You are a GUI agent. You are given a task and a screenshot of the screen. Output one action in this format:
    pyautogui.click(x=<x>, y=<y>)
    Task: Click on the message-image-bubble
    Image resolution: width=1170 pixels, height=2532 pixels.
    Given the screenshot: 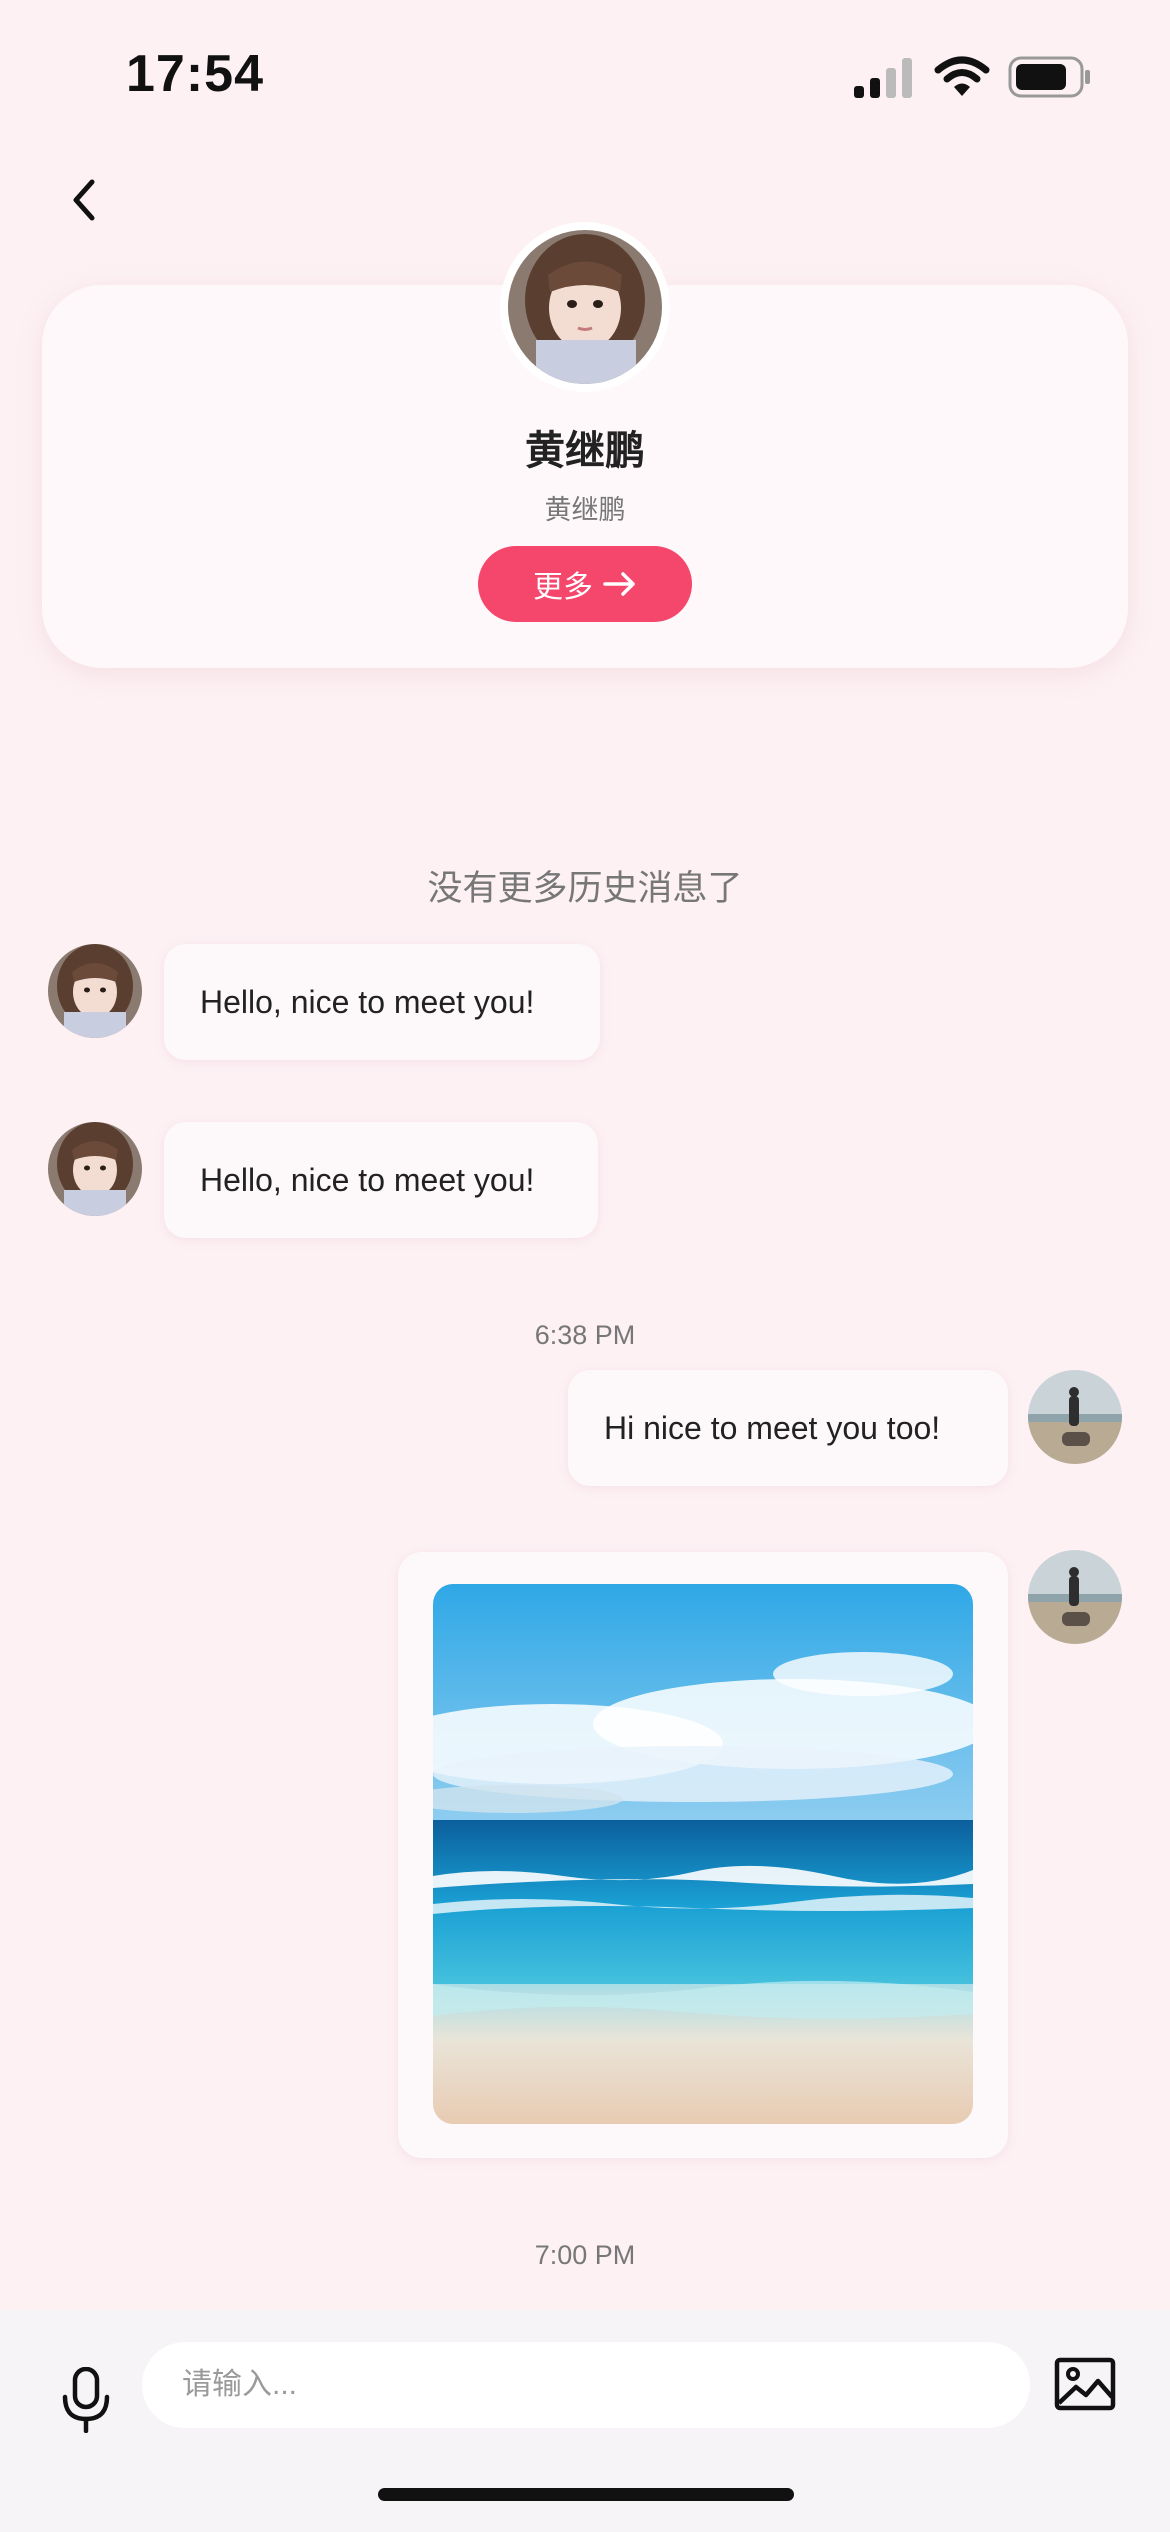 What is the action you would take?
    pyautogui.click(x=703, y=1855)
    